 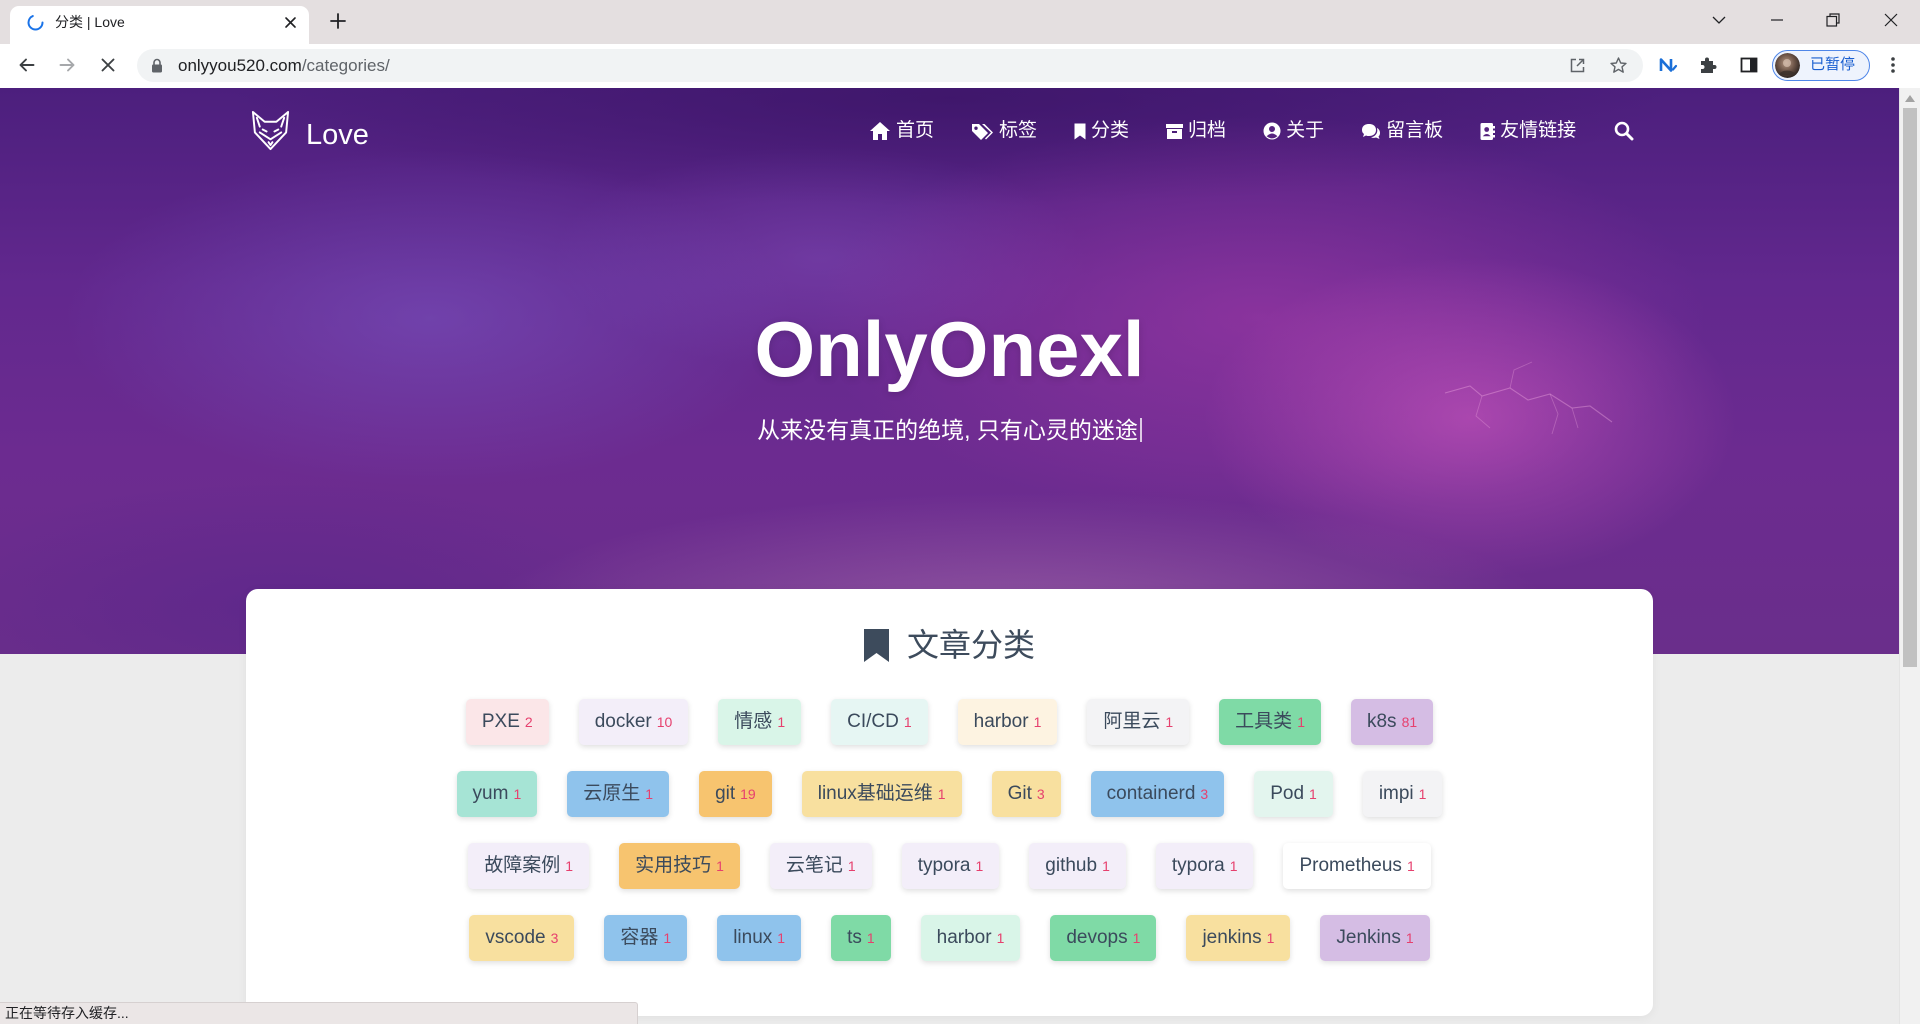 I want to click on more-vert-icon, so click(x=1893, y=65).